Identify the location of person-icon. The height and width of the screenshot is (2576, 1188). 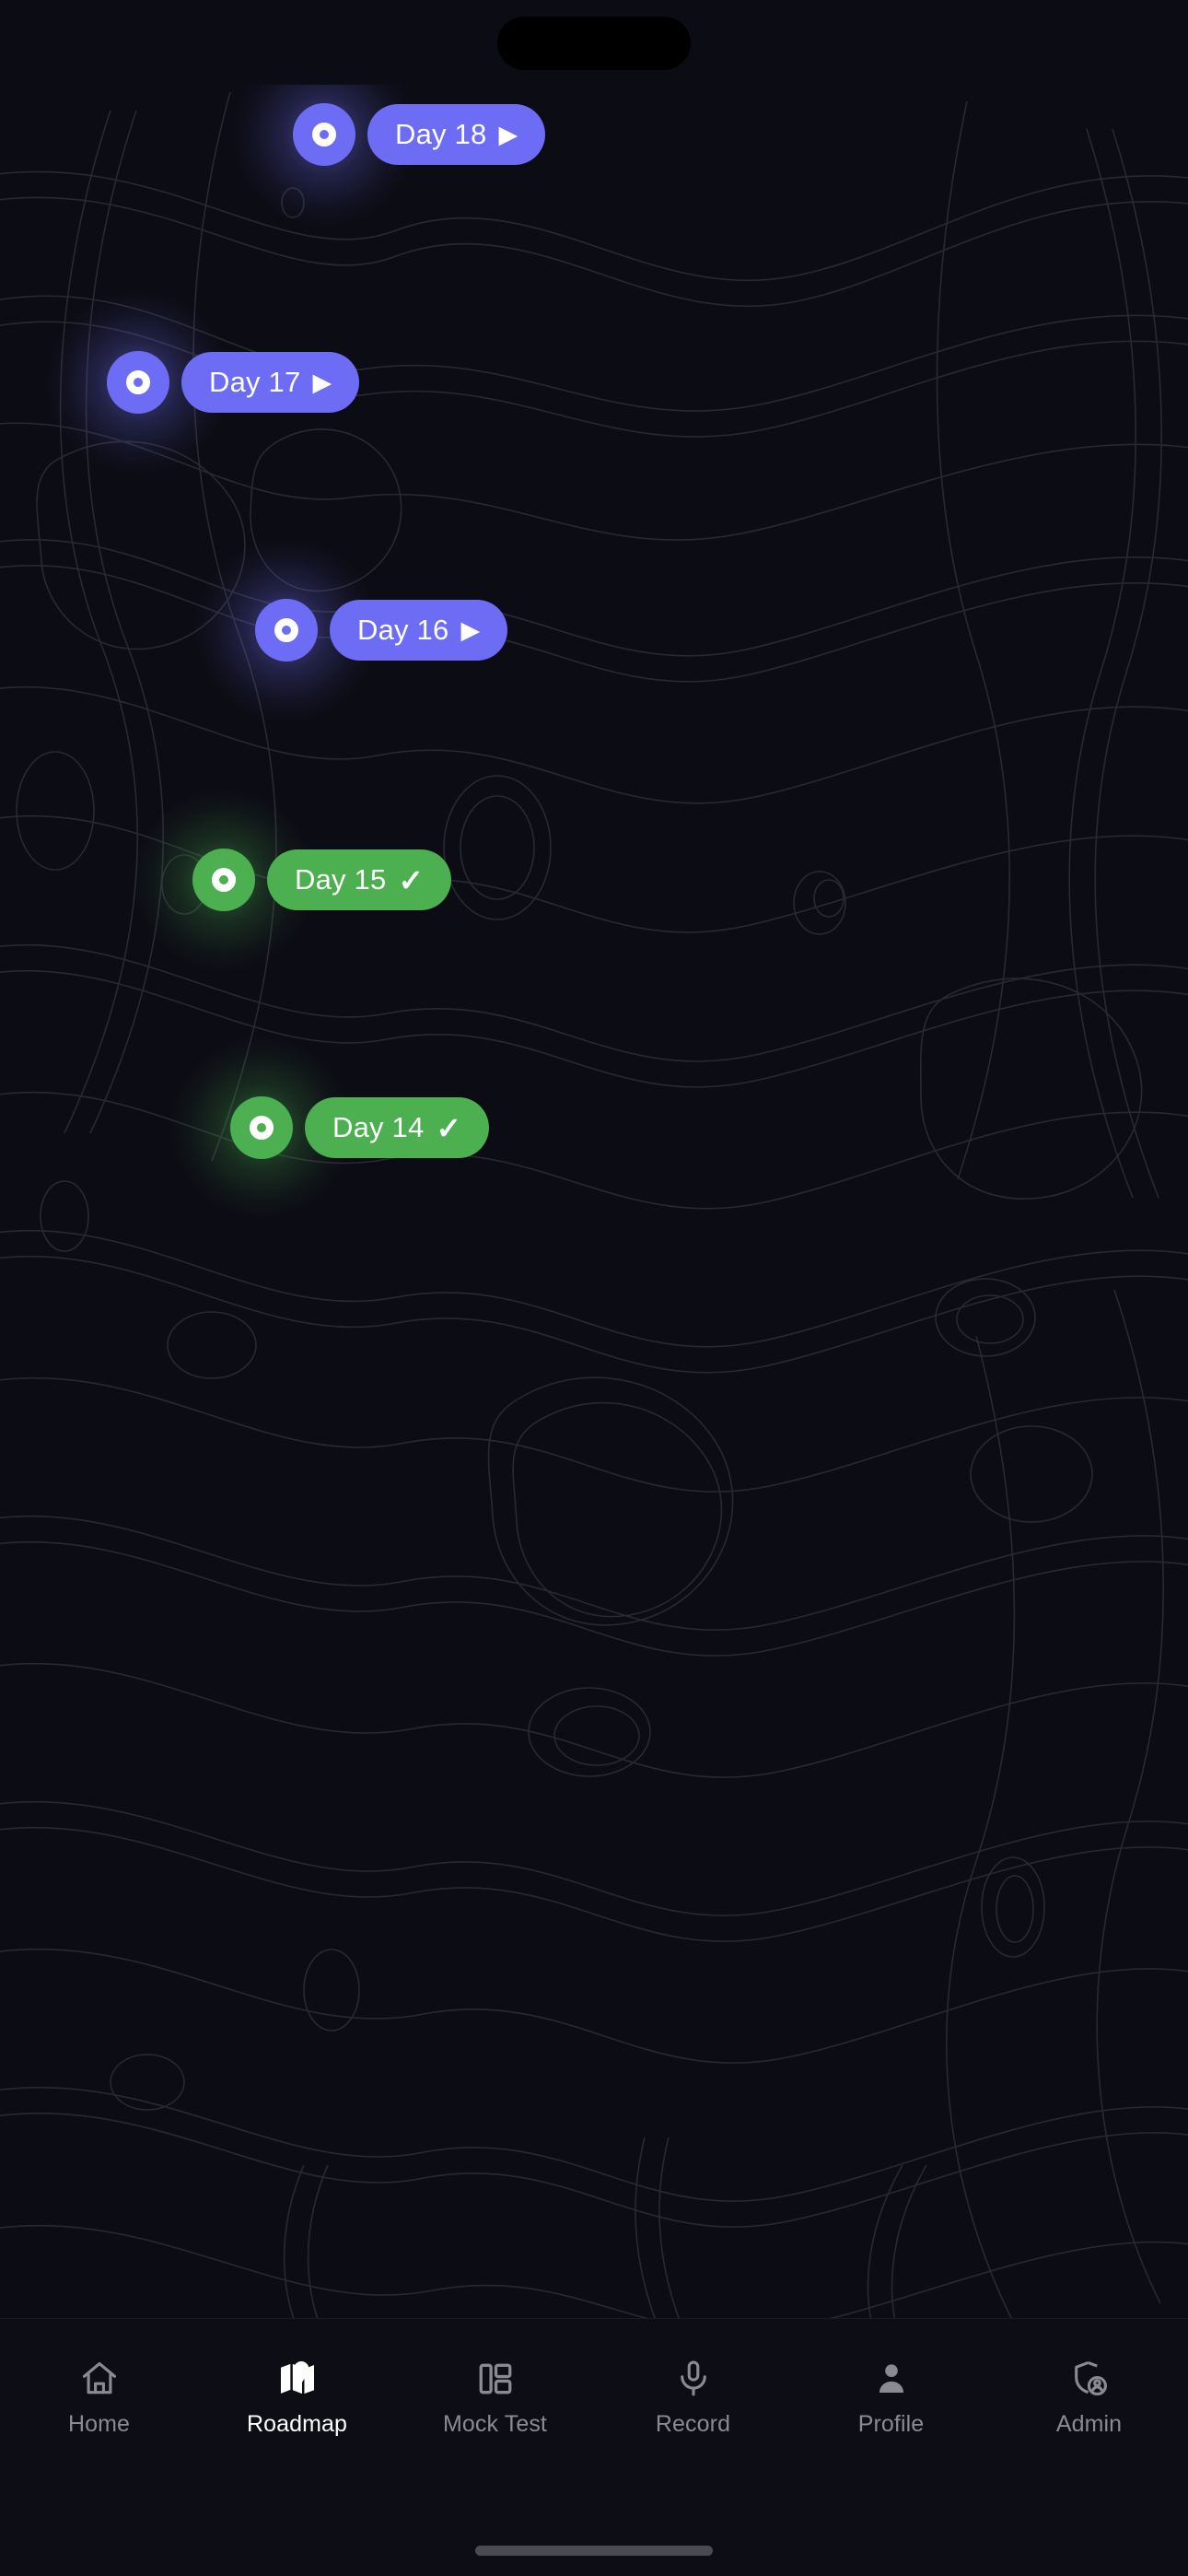
(891, 2379).